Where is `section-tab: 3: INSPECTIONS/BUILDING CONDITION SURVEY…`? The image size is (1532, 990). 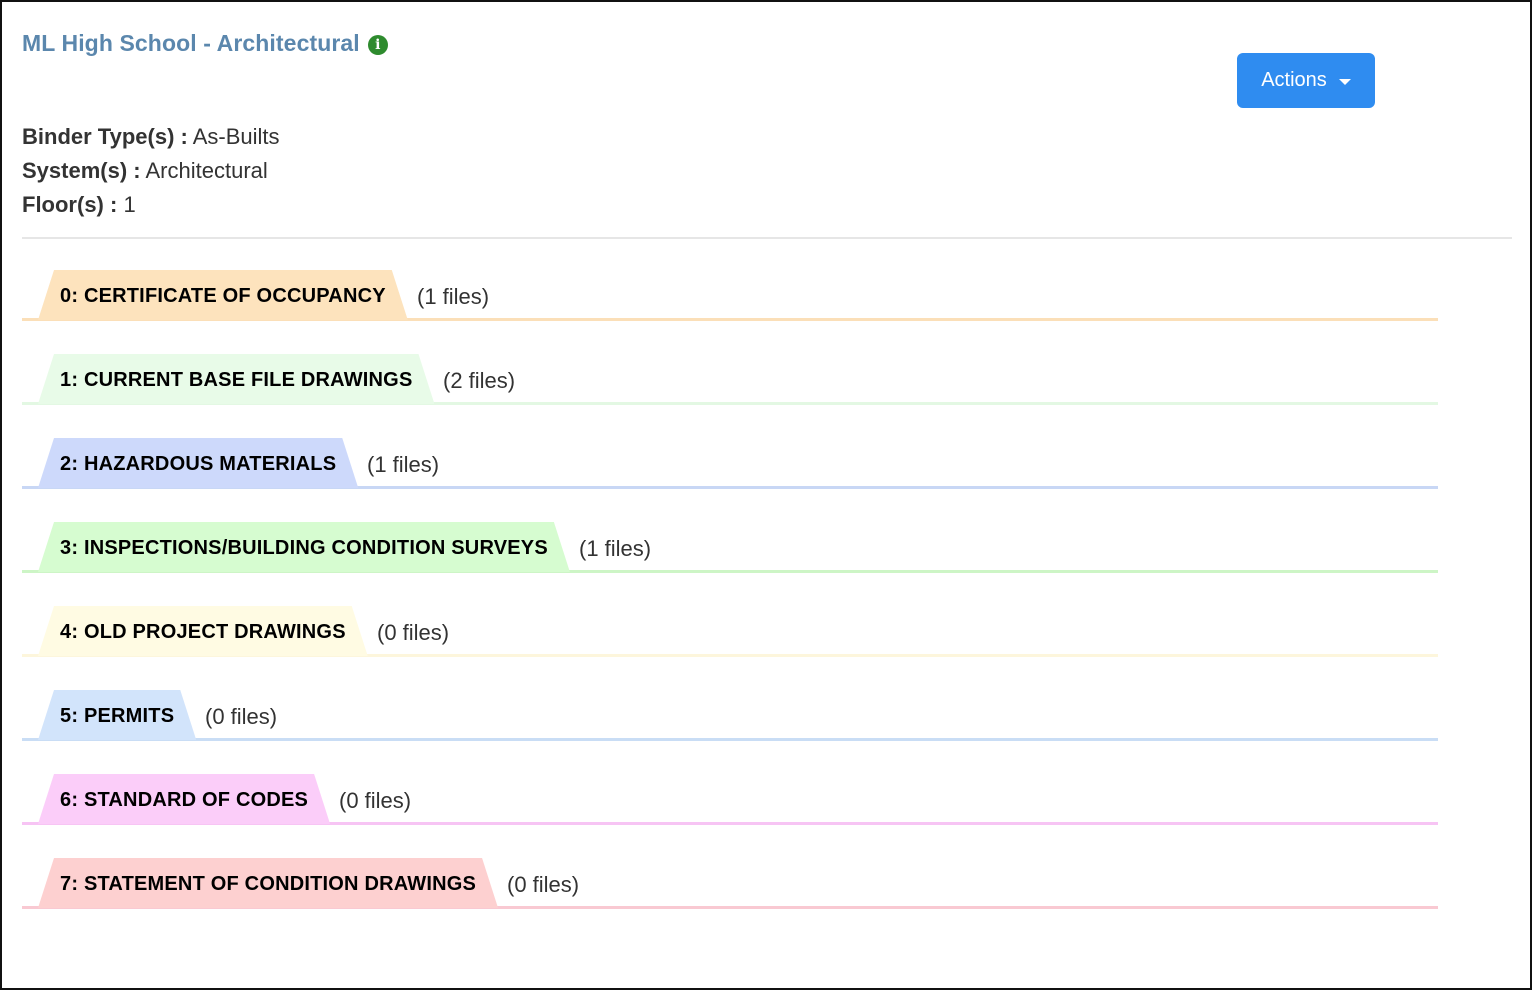 section-tab: 3: INSPECTIONS/BUILDING CONDITION SURVEY… is located at coordinates (304, 547).